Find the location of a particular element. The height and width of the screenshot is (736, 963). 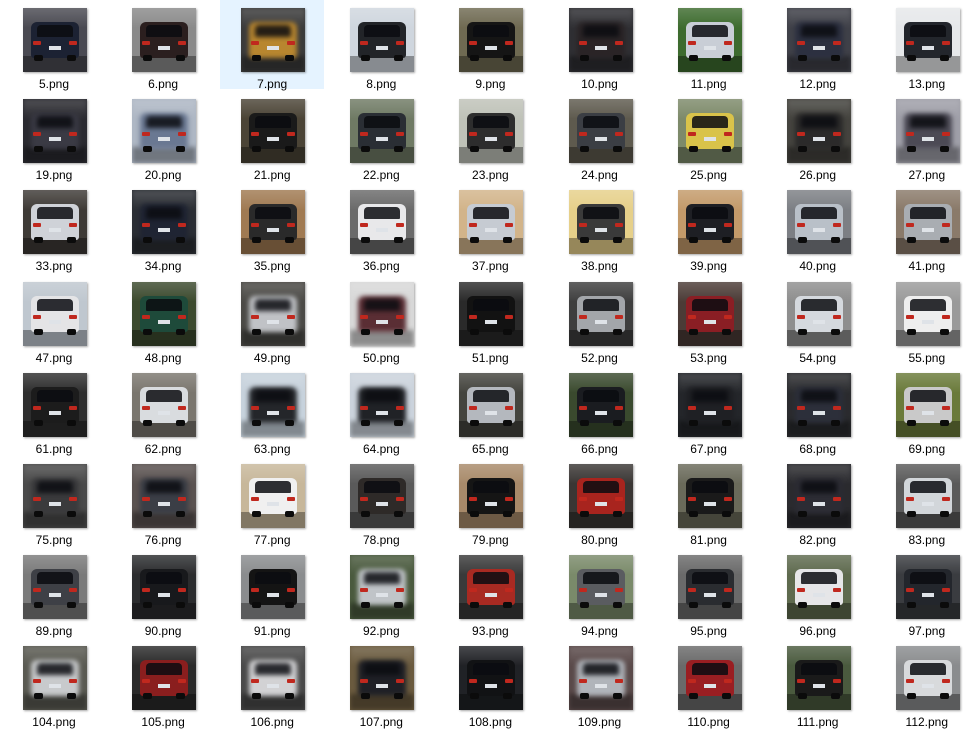

file-item: 63.png is located at coordinates (272, 410).